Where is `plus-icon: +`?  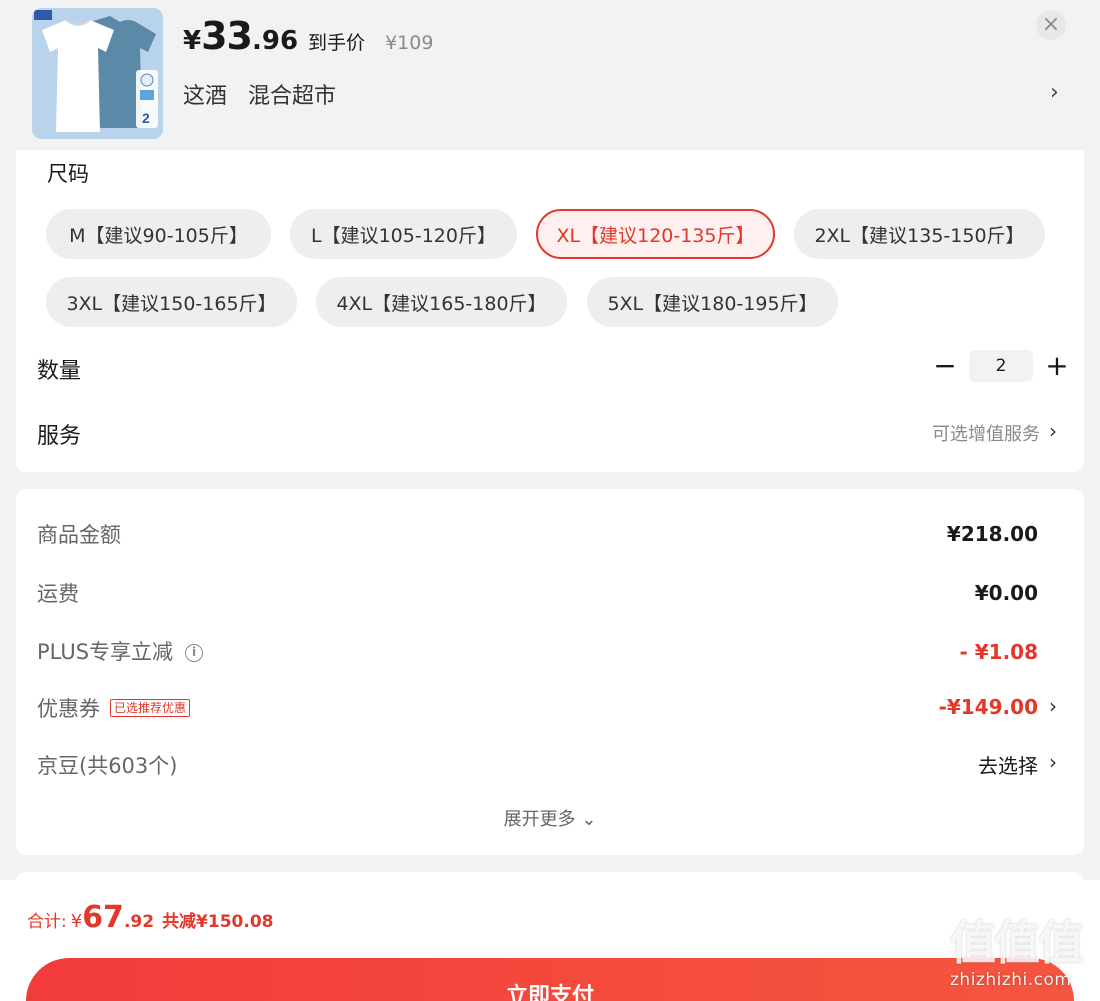
plus-icon: + is located at coordinates (1057, 366).